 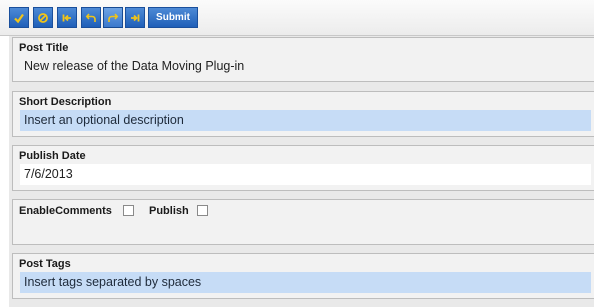 I want to click on checkmark-icon, so click(x=19, y=18).